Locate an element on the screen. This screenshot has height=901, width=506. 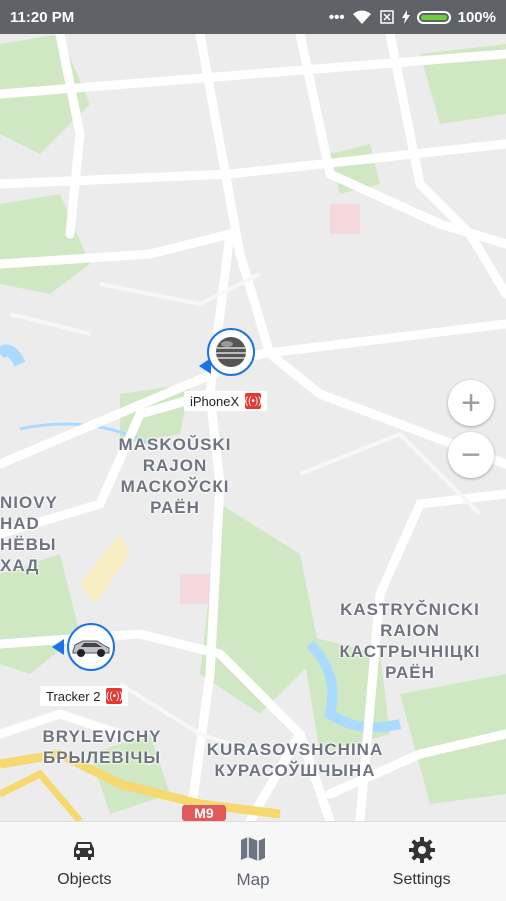
tab-map: Map is located at coordinates (253, 861).